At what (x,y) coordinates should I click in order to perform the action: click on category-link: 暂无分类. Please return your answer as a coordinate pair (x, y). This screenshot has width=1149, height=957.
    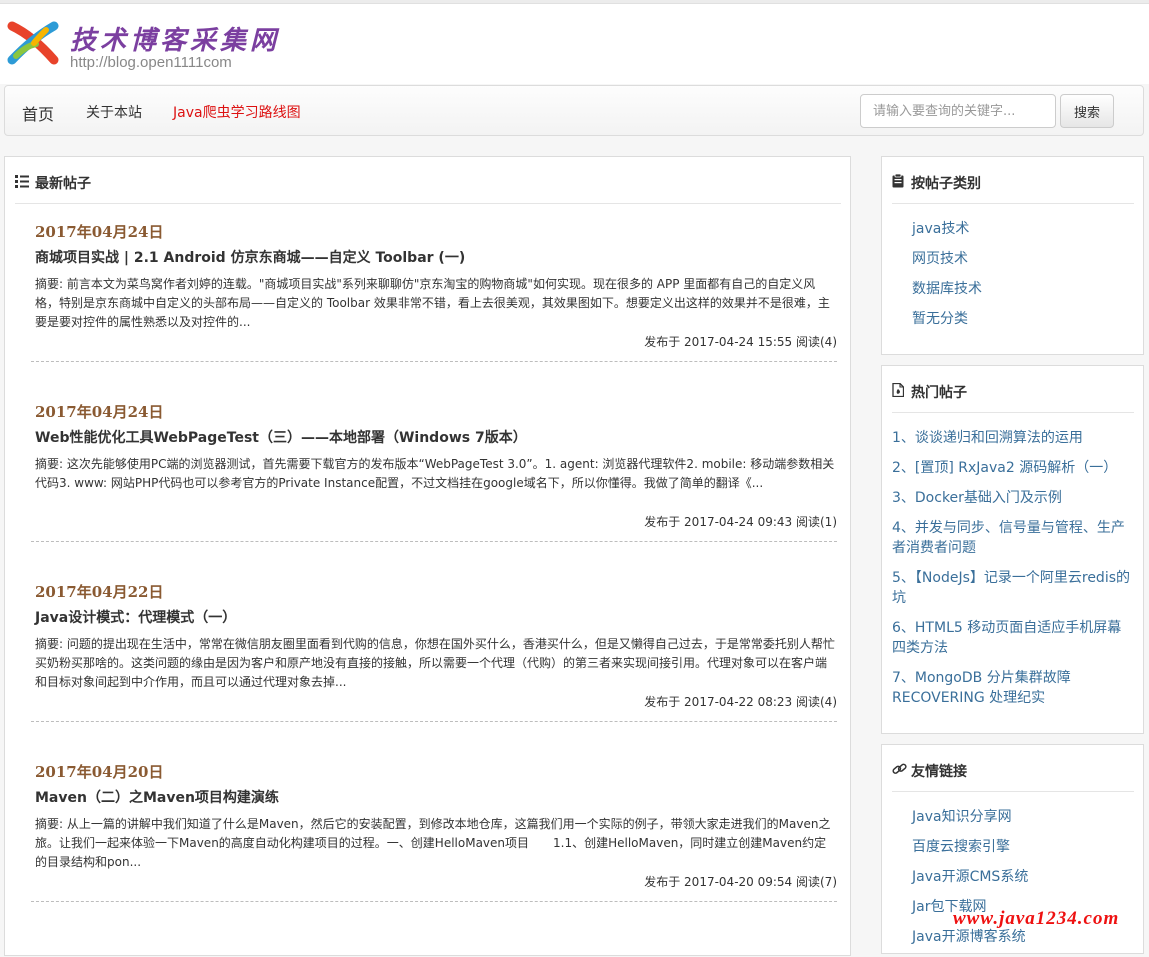
    Looking at the image, I should click on (1013, 319).